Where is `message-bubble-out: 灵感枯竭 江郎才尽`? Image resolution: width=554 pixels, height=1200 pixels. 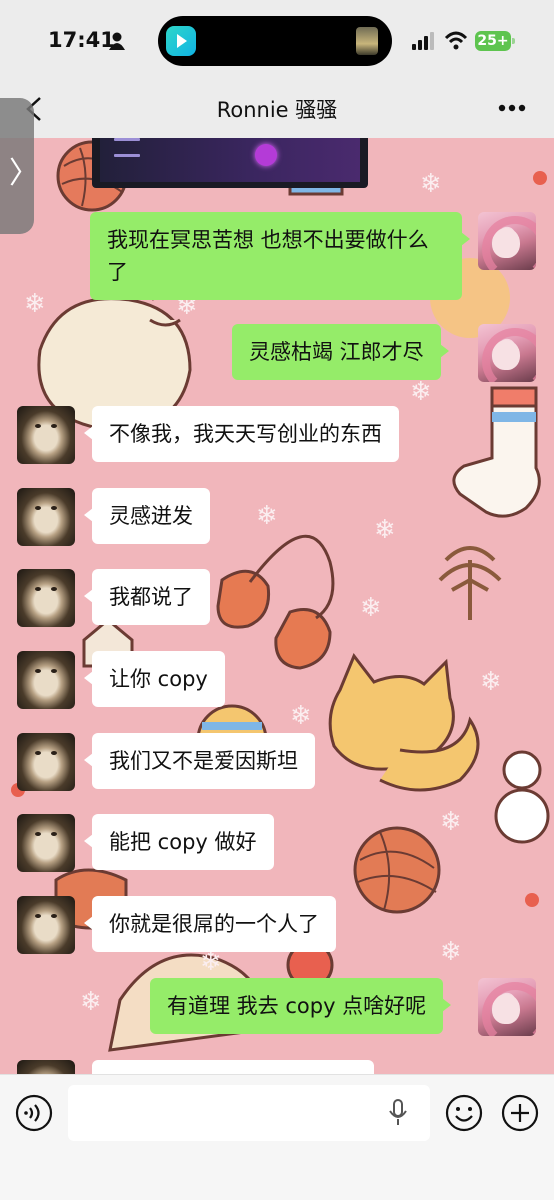
message-bubble-out: 灵感枯竭 江郎才尽 is located at coordinates (340, 352).